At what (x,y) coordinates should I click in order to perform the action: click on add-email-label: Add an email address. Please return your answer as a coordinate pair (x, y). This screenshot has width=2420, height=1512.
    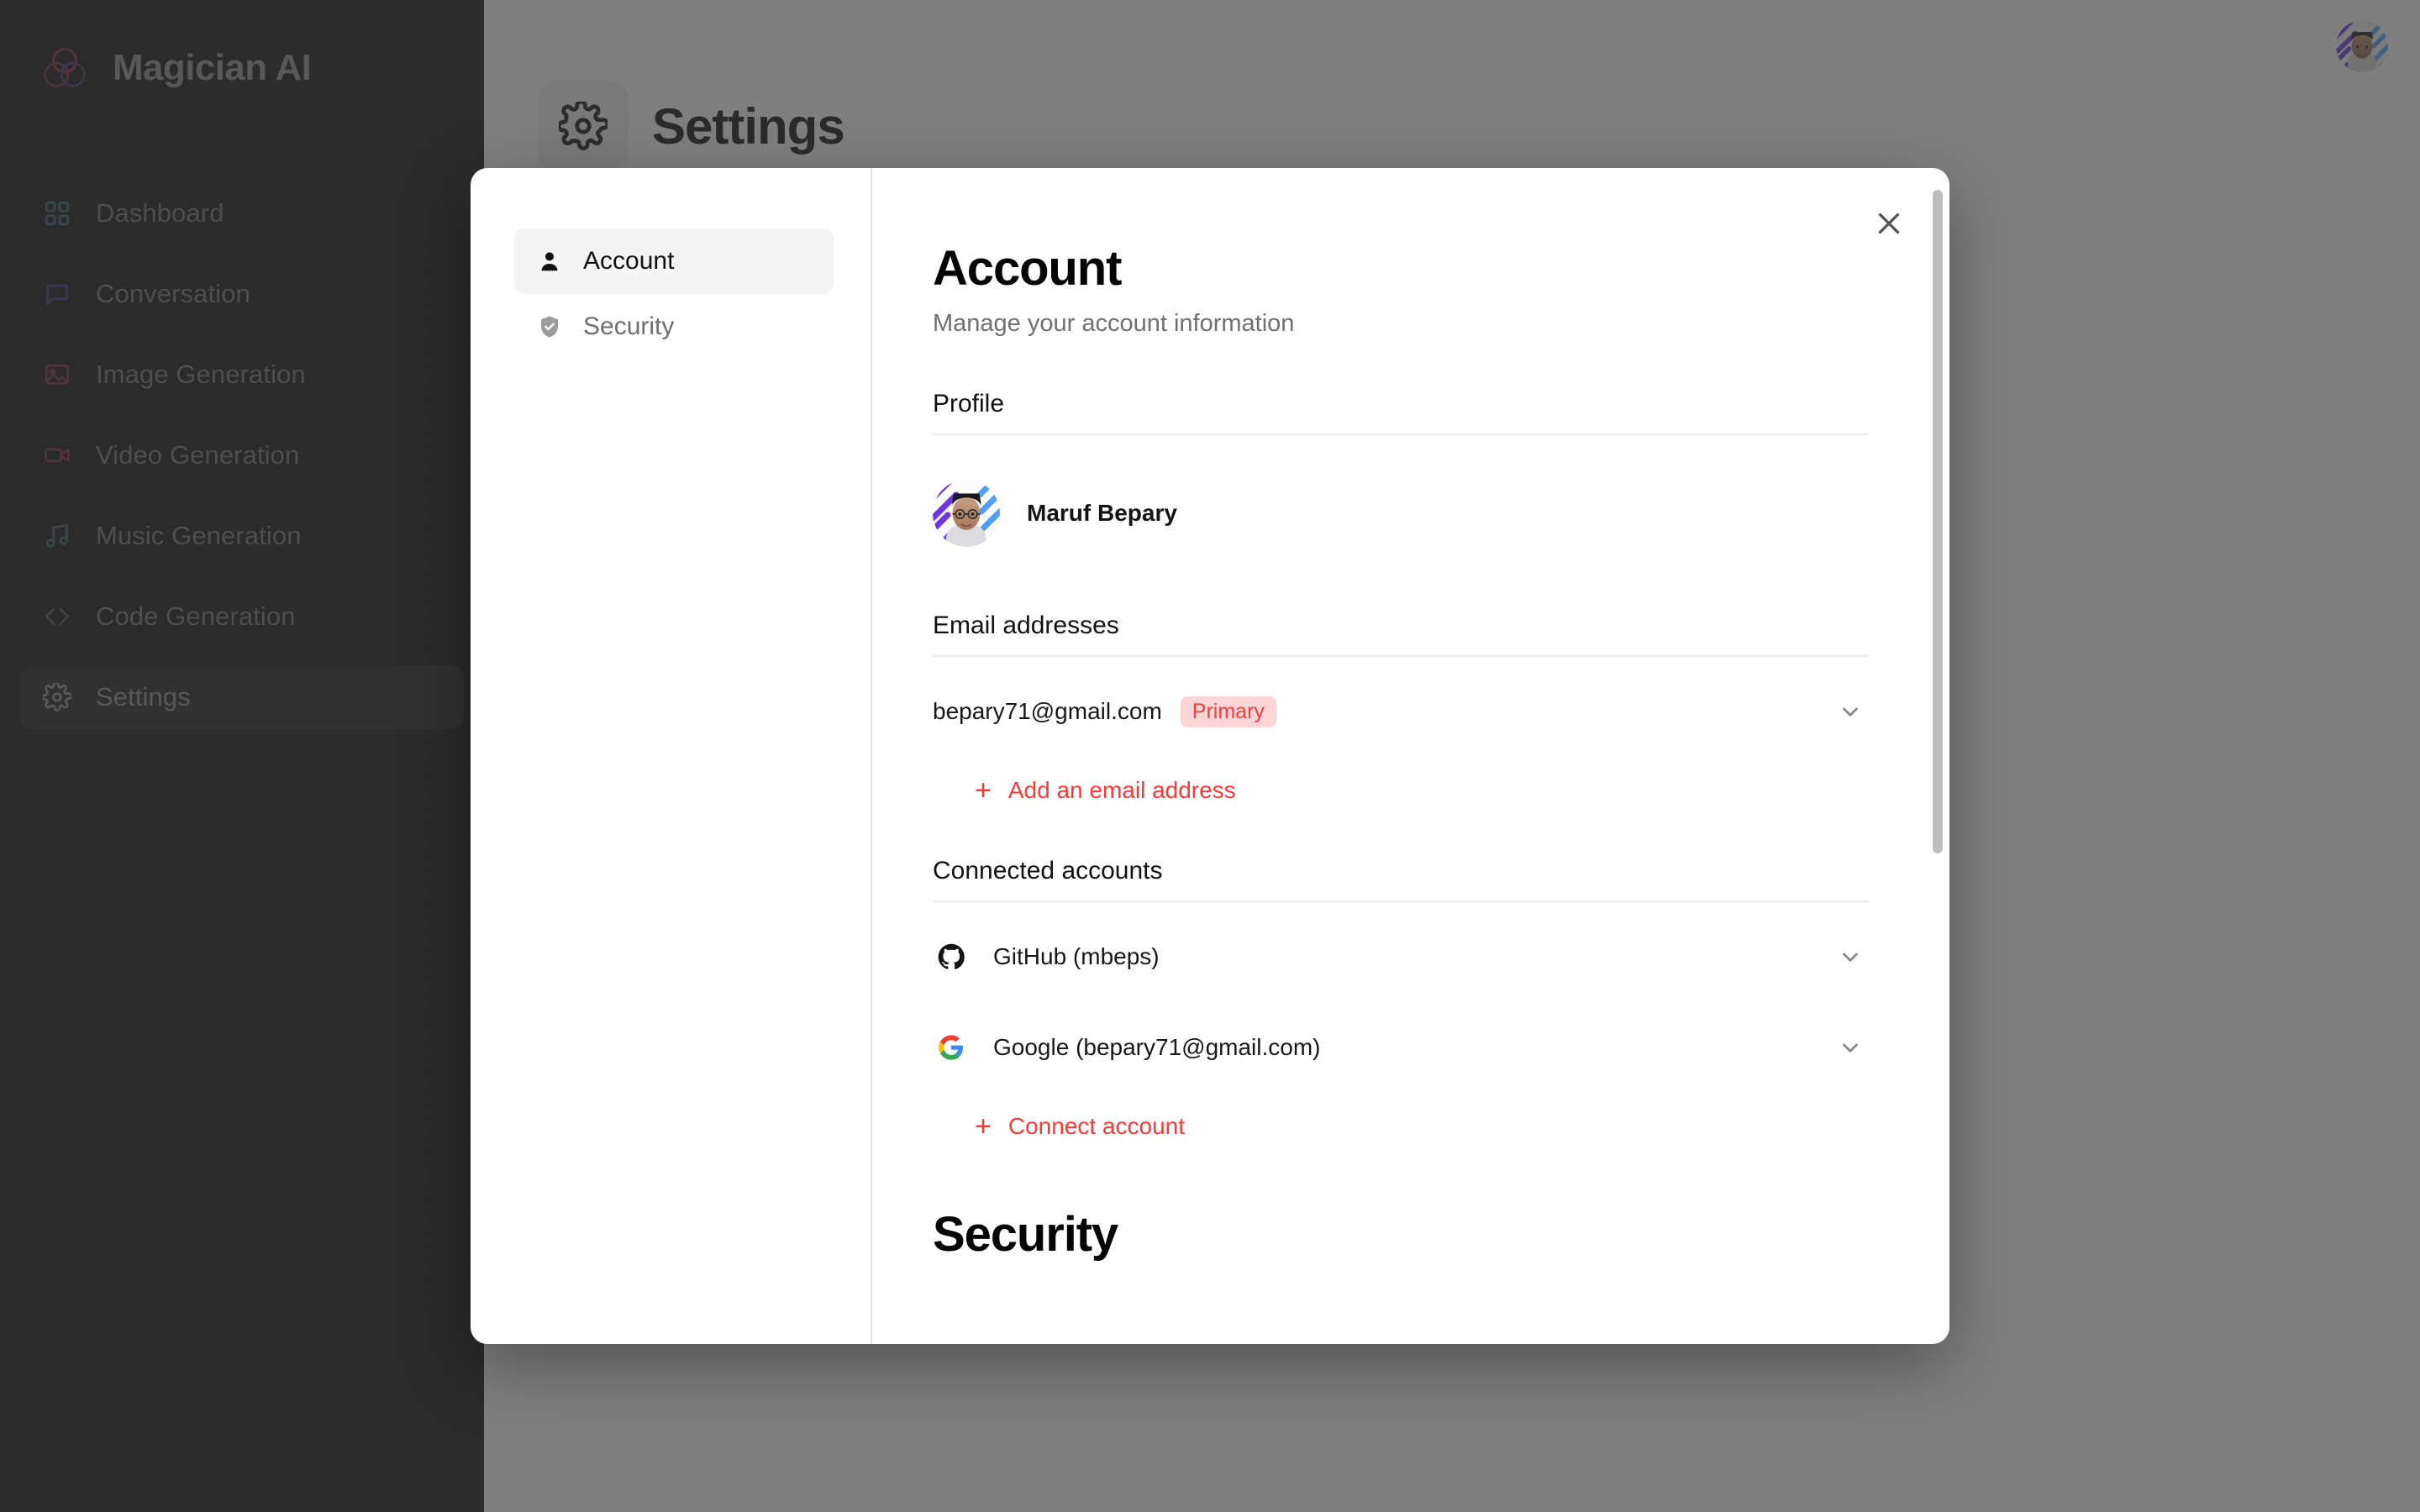
    Looking at the image, I should click on (1121, 790).